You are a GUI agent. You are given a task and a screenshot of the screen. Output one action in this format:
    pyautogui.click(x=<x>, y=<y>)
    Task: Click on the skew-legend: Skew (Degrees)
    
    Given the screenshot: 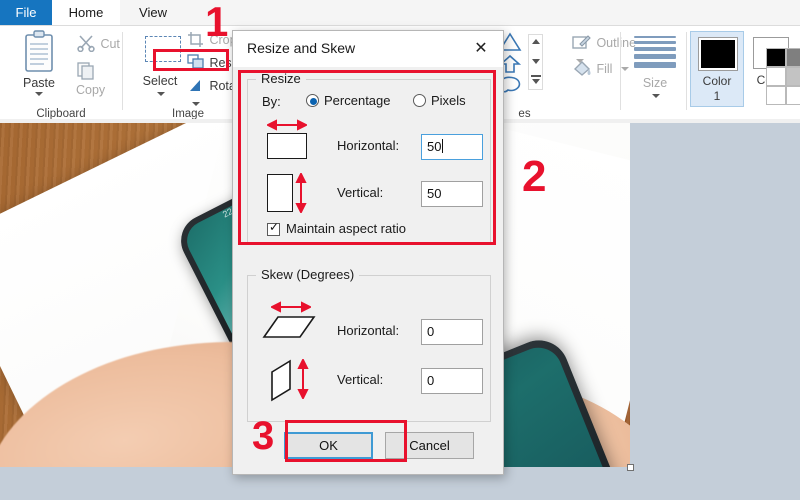 What is the action you would take?
    pyautogui.click(x=308, y=274)
    